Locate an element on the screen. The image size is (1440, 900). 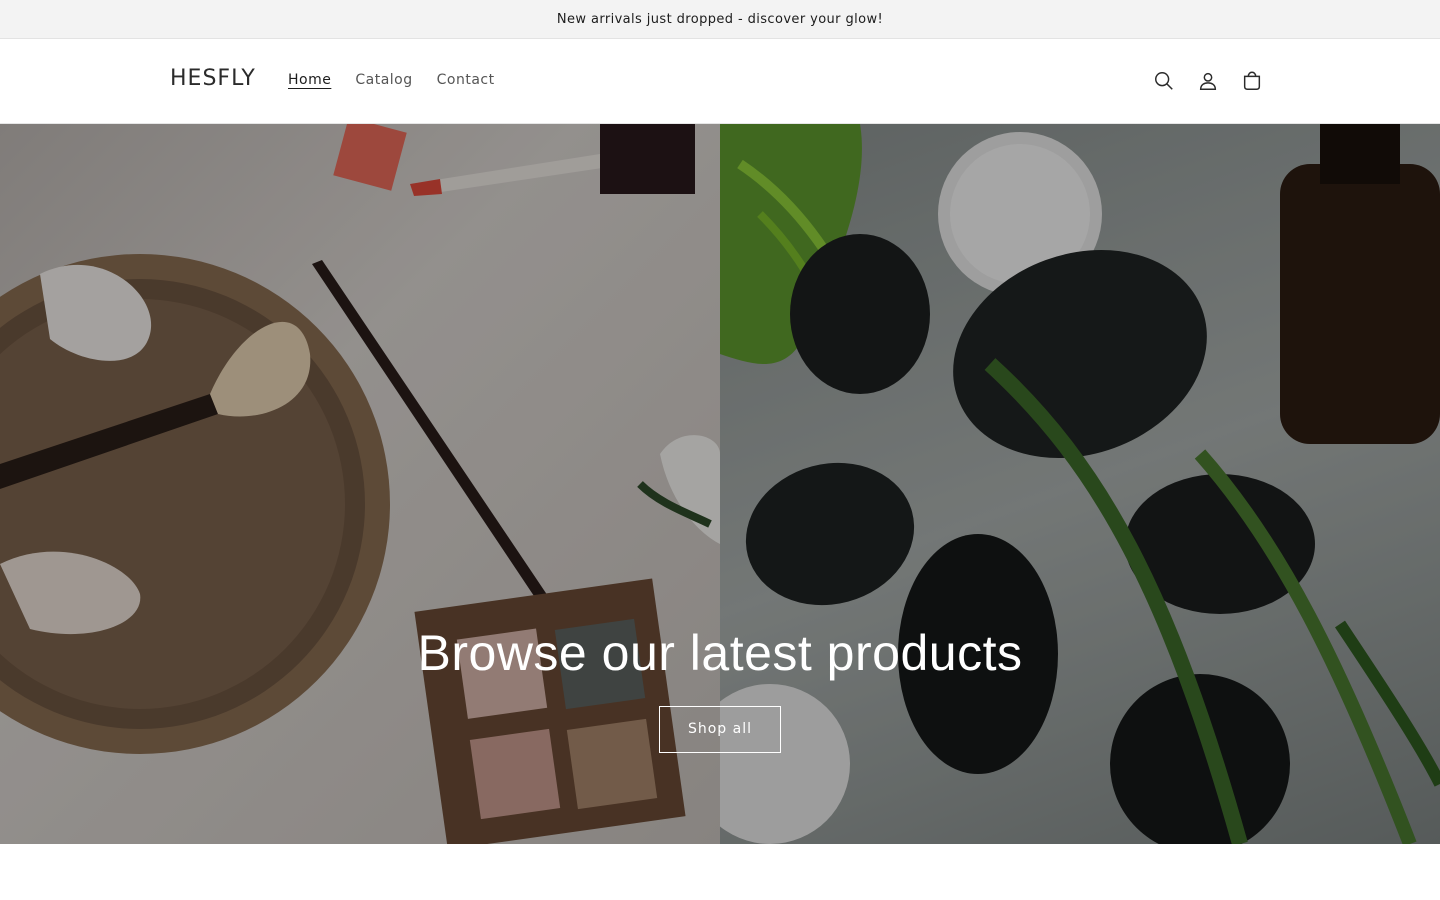
account-icon is located at coordinates (1208, 81).